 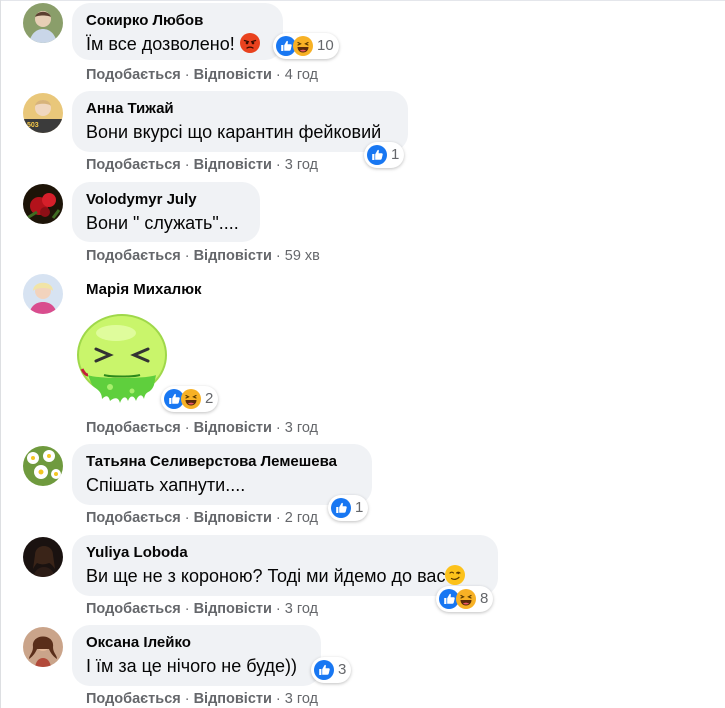 I want to click on comment-text: Ви ще не з короною? Тоді ми йдемо до вас, so click(x=285, y=576).